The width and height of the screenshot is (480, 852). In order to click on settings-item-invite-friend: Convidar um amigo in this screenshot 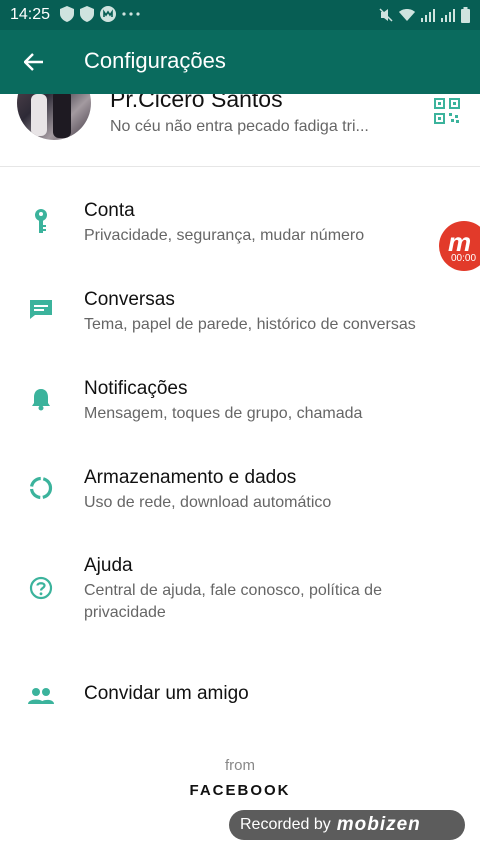, I will do `click(240, 696)`.